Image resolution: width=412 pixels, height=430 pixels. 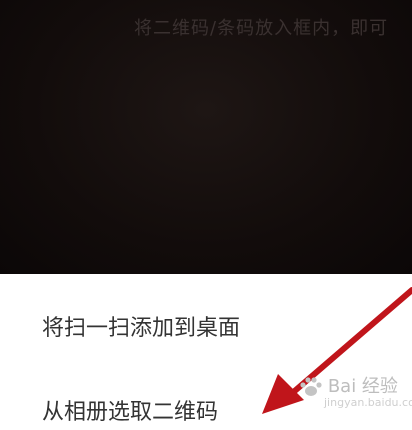 I want to click on paw-logo-icon, so click(x=311, y=386).